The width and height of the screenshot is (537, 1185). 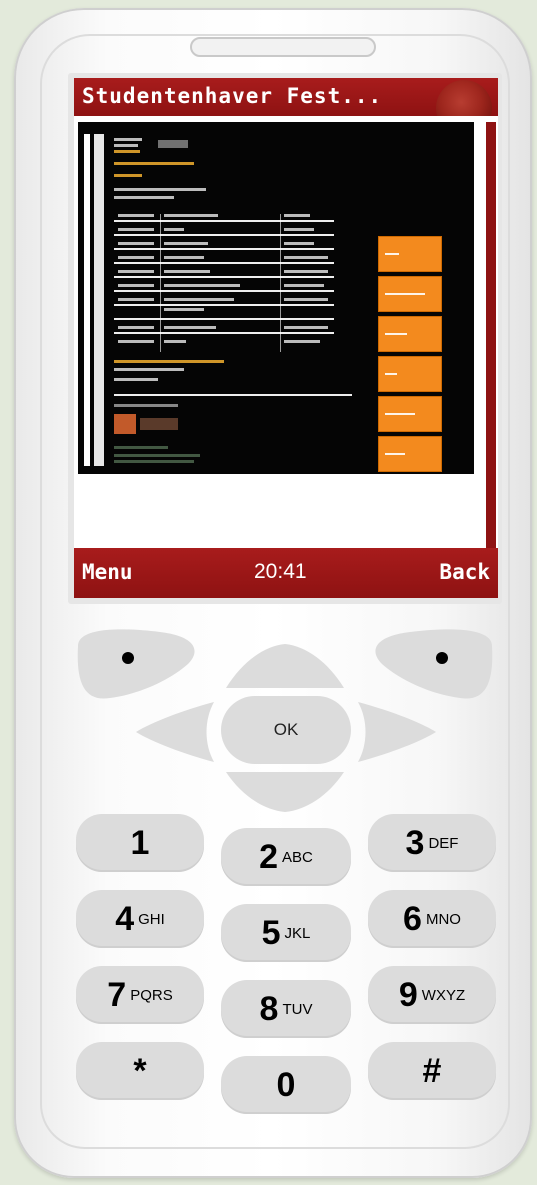 What do you see at coordinates (233, 395) in the screenshot?
I see `page-divider` at bounding box center [233, 395].